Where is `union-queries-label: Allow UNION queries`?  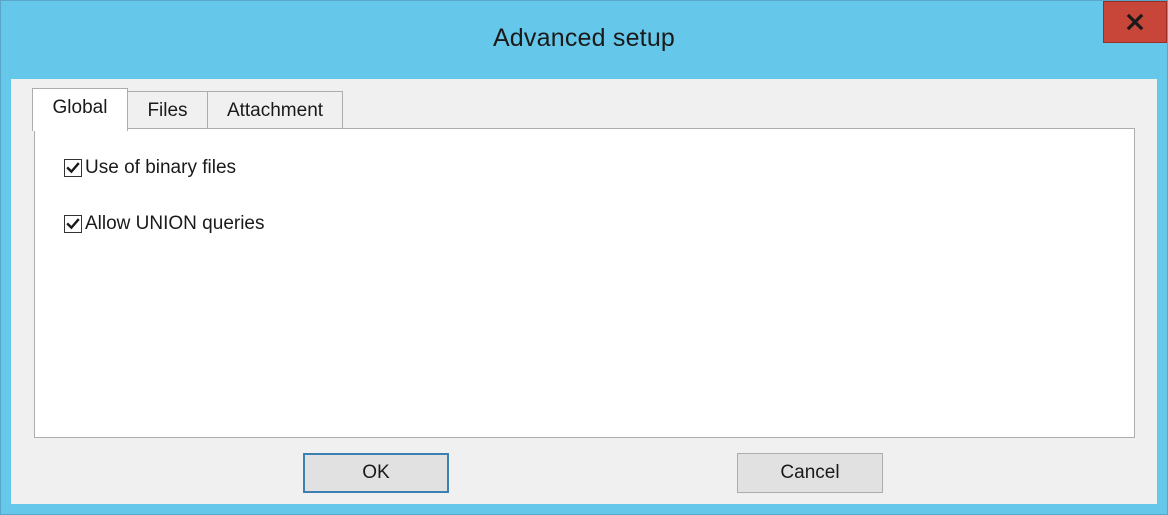 union-queries-label: Allow UNION queries is located at coordinates (175, 223).